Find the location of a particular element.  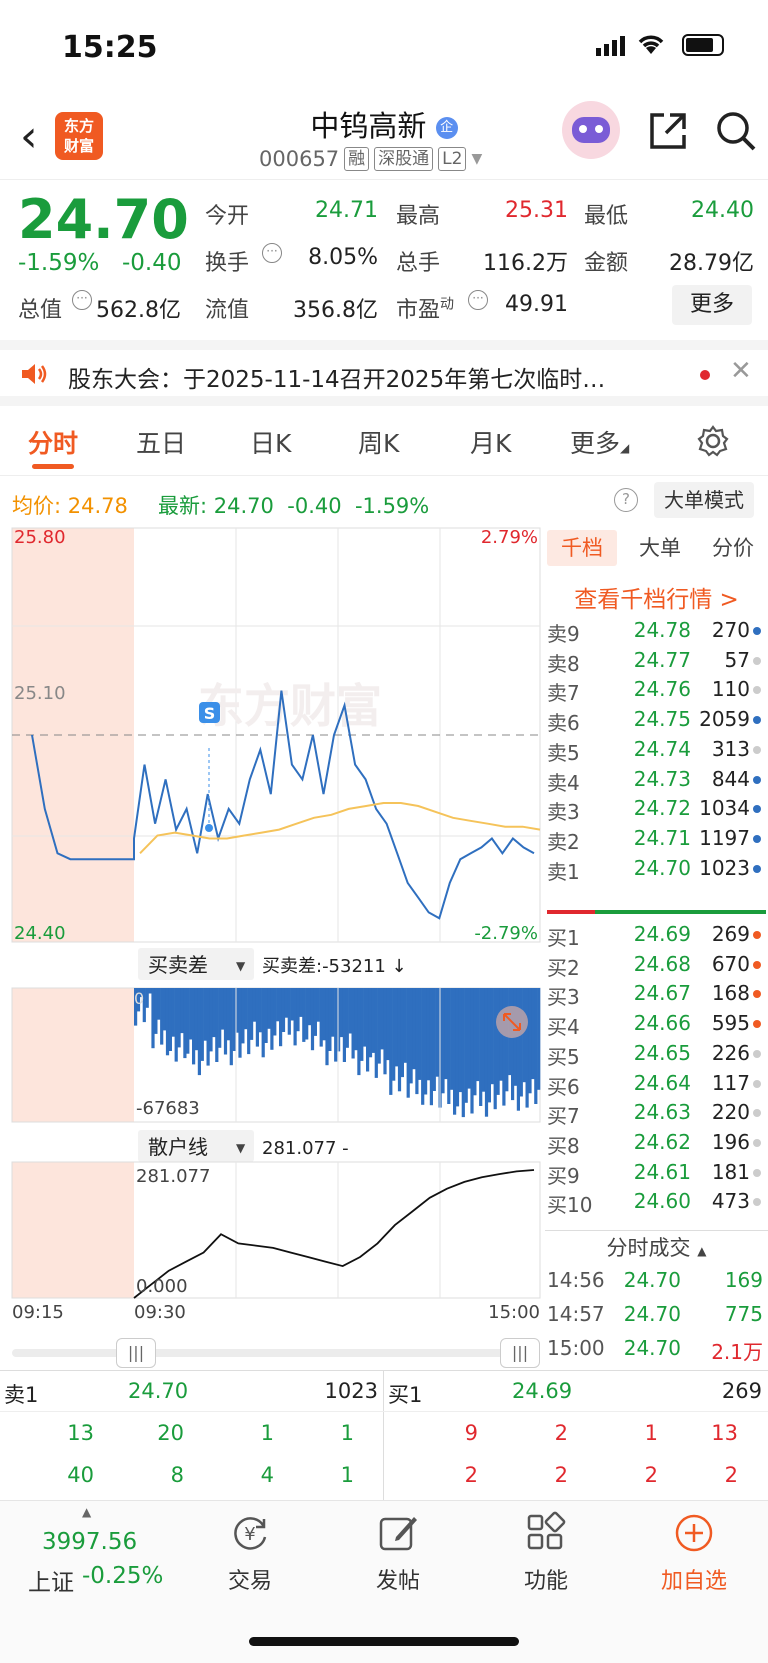

ask-row: 卖4 24.73 844 is located at coordinates (656, 782).